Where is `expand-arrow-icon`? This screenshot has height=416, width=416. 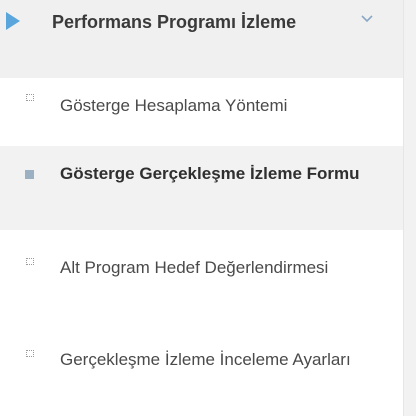
expand-arrow-icon is located at coordinates (13, 21).